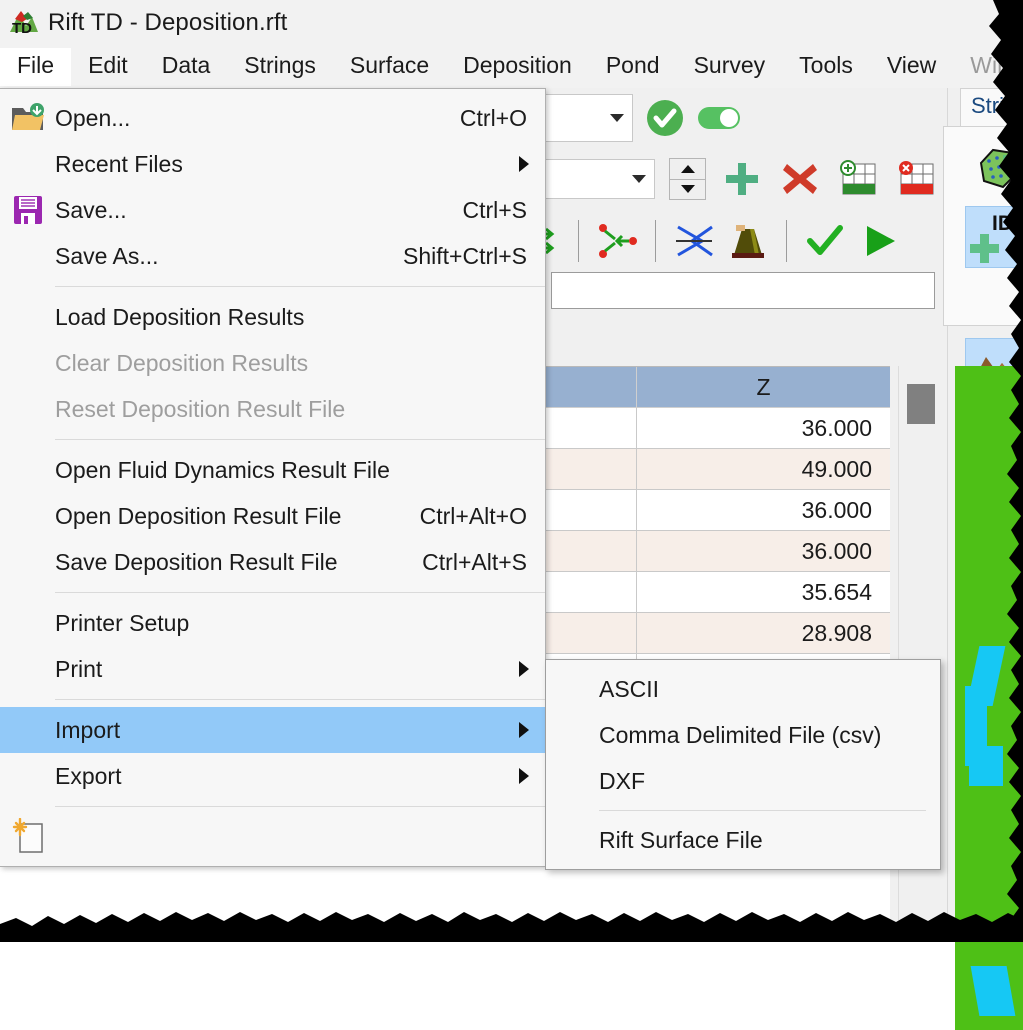 The height and width of the screenshot is (1030, 1023). Describe the element at coordinates (182, 362) in the screenshot. I see `menu-item-label: Clear Deposition Results` at that location.